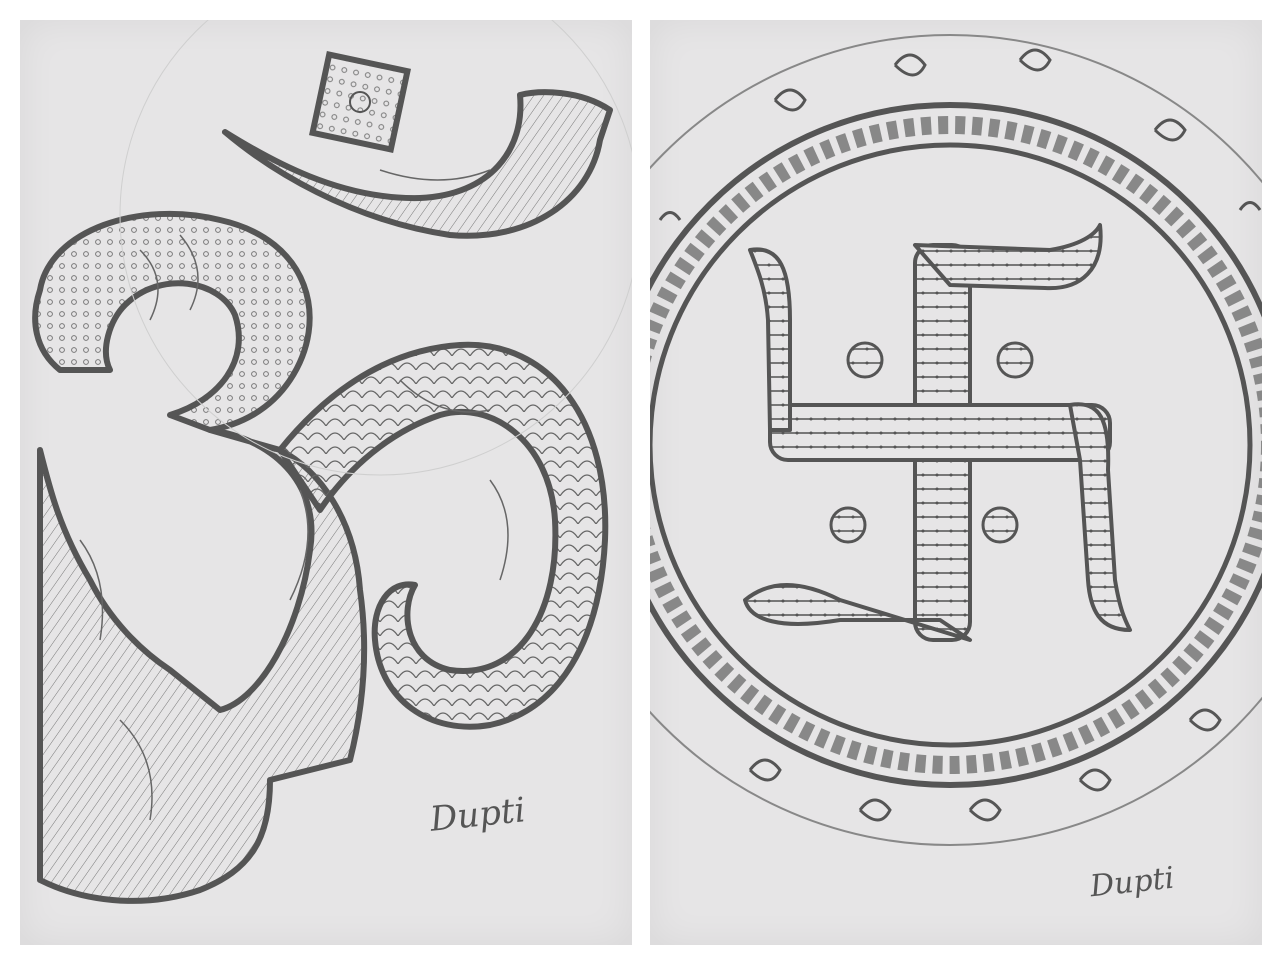 The image size is (1280, 961). What do you see at coordinates (172, 321) in the screenshot?
I see `om-upper-loop` at bounding box center [172, 321].